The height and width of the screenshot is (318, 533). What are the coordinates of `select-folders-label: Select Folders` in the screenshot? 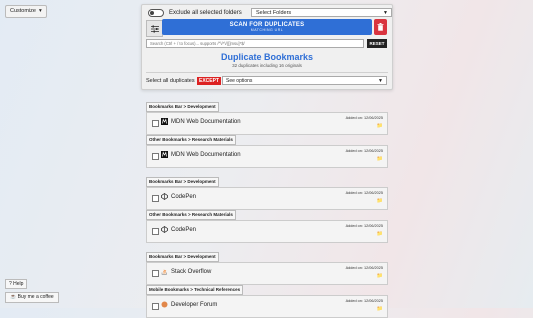 It's located at (274, 13).